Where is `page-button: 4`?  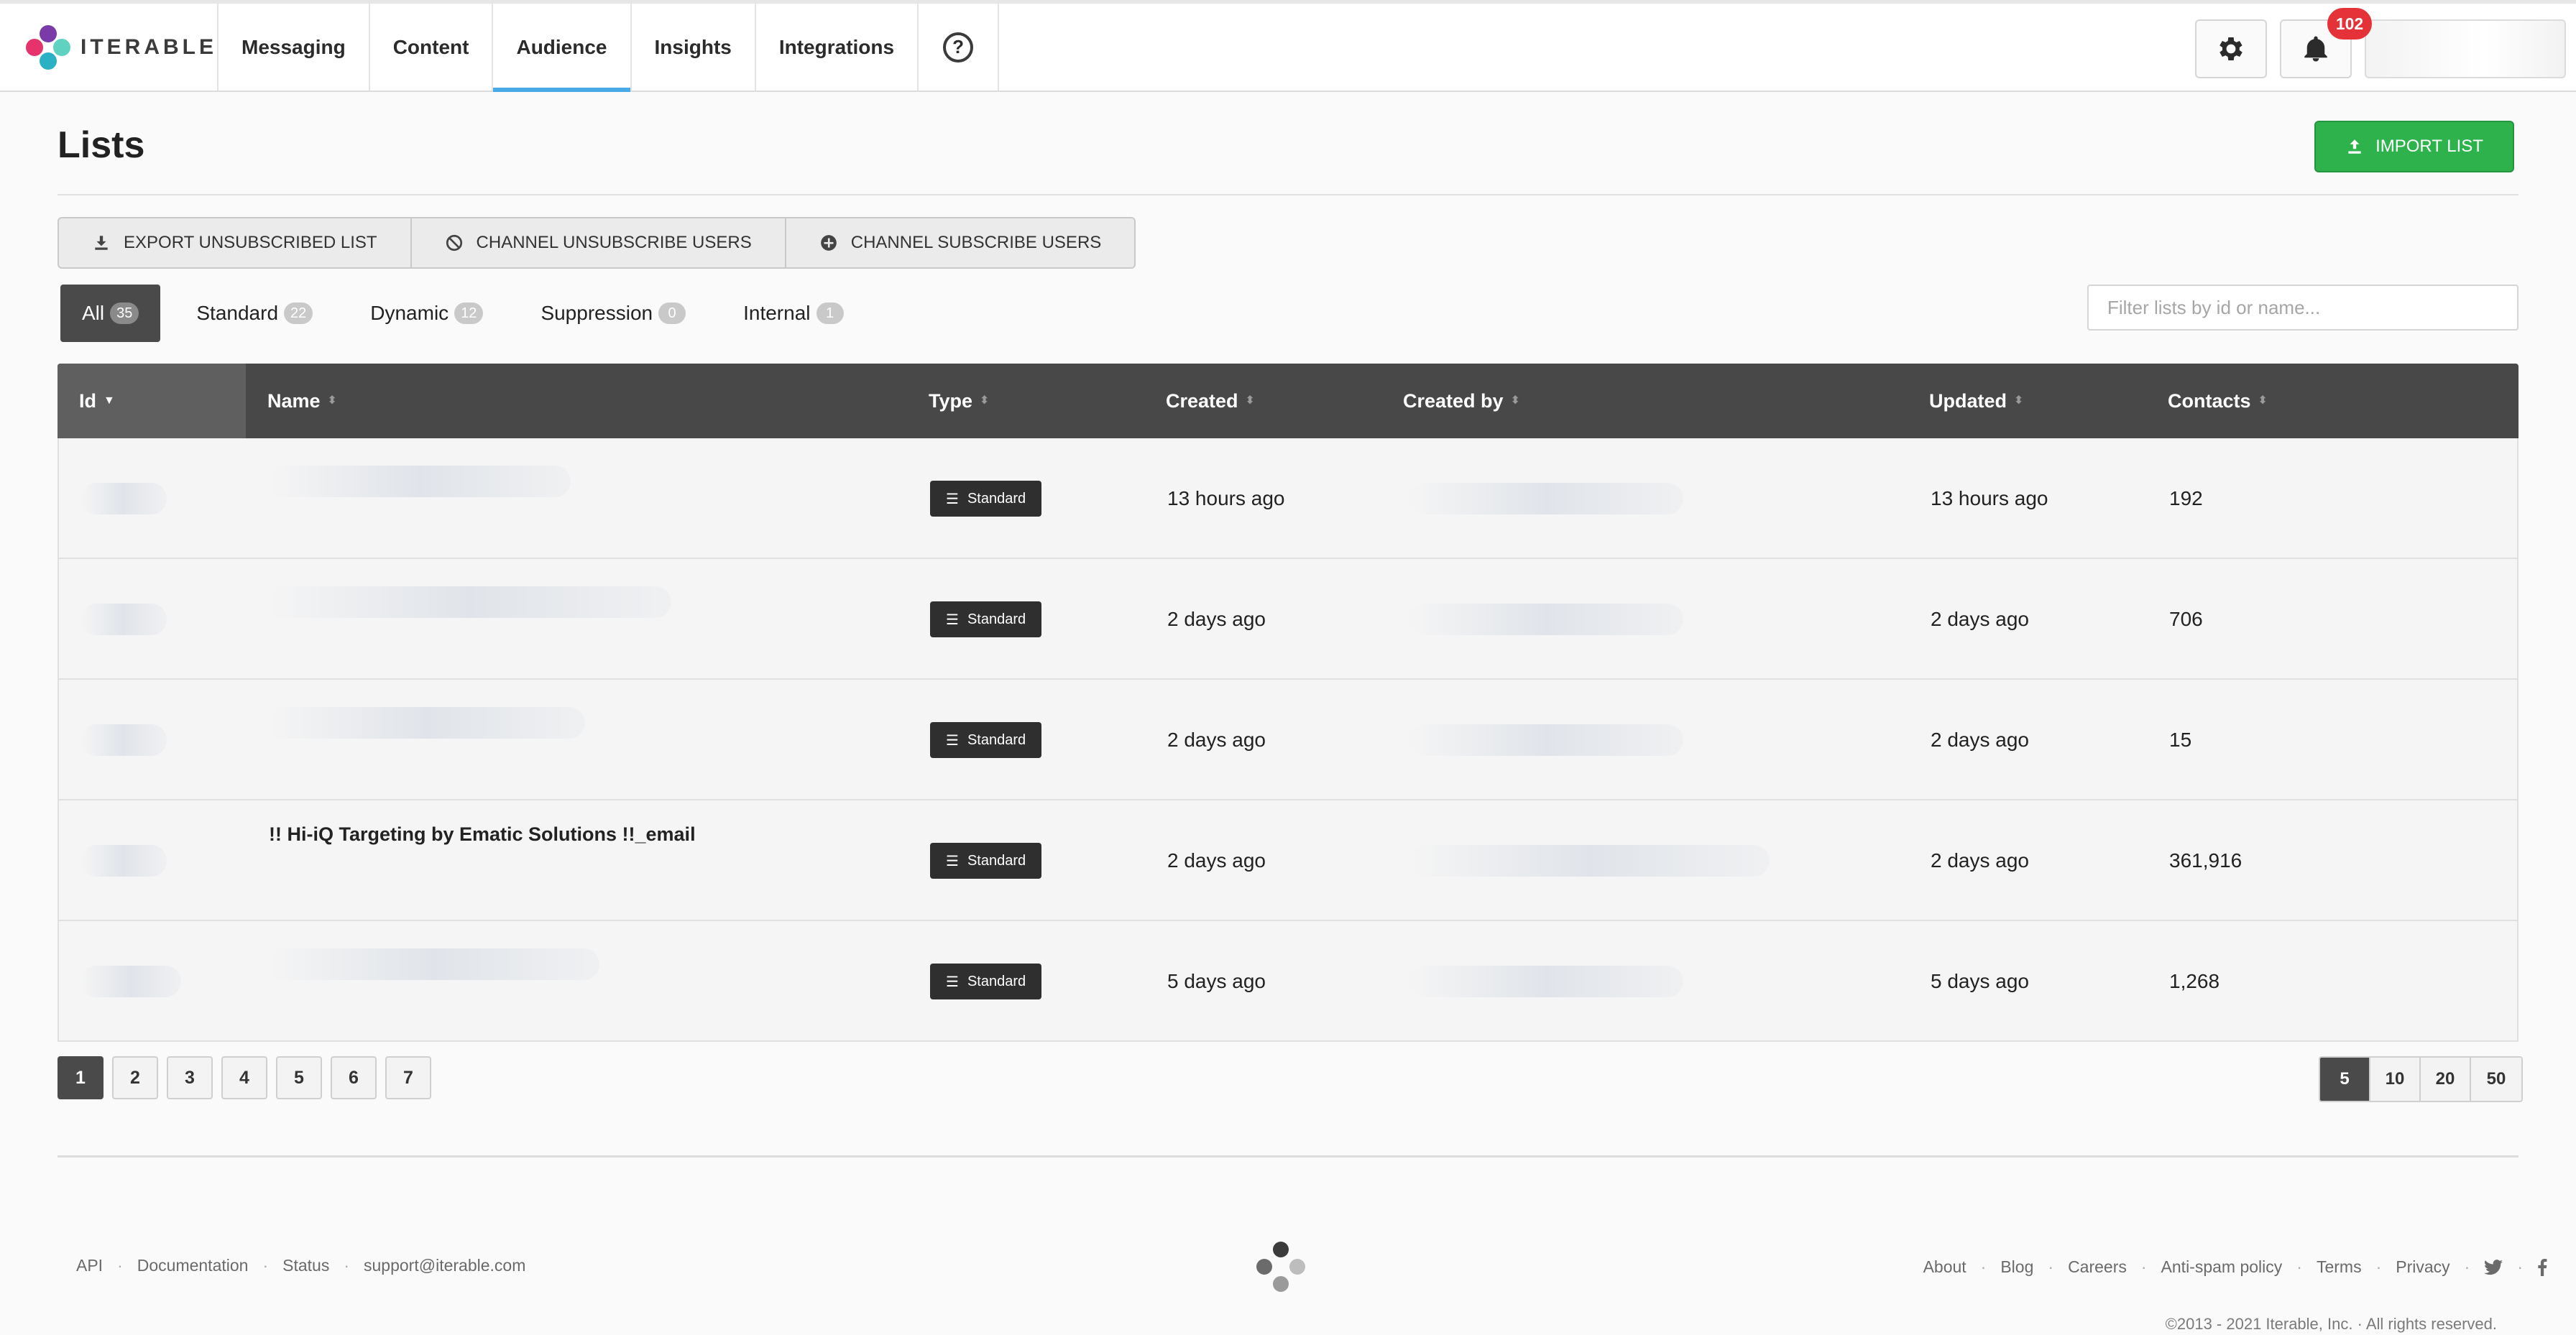
page-button: 4 is located at coordinates (244, 1077).